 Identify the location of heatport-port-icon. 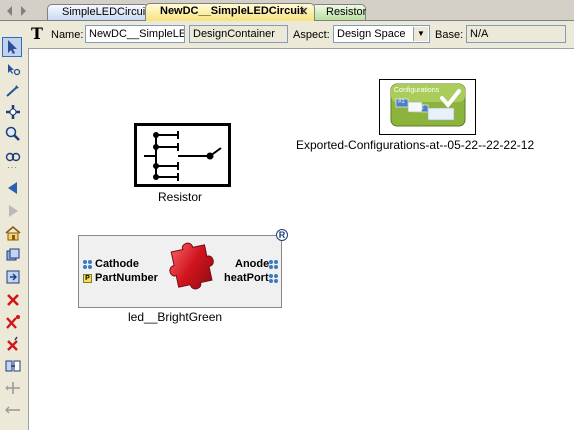
(273, 278).